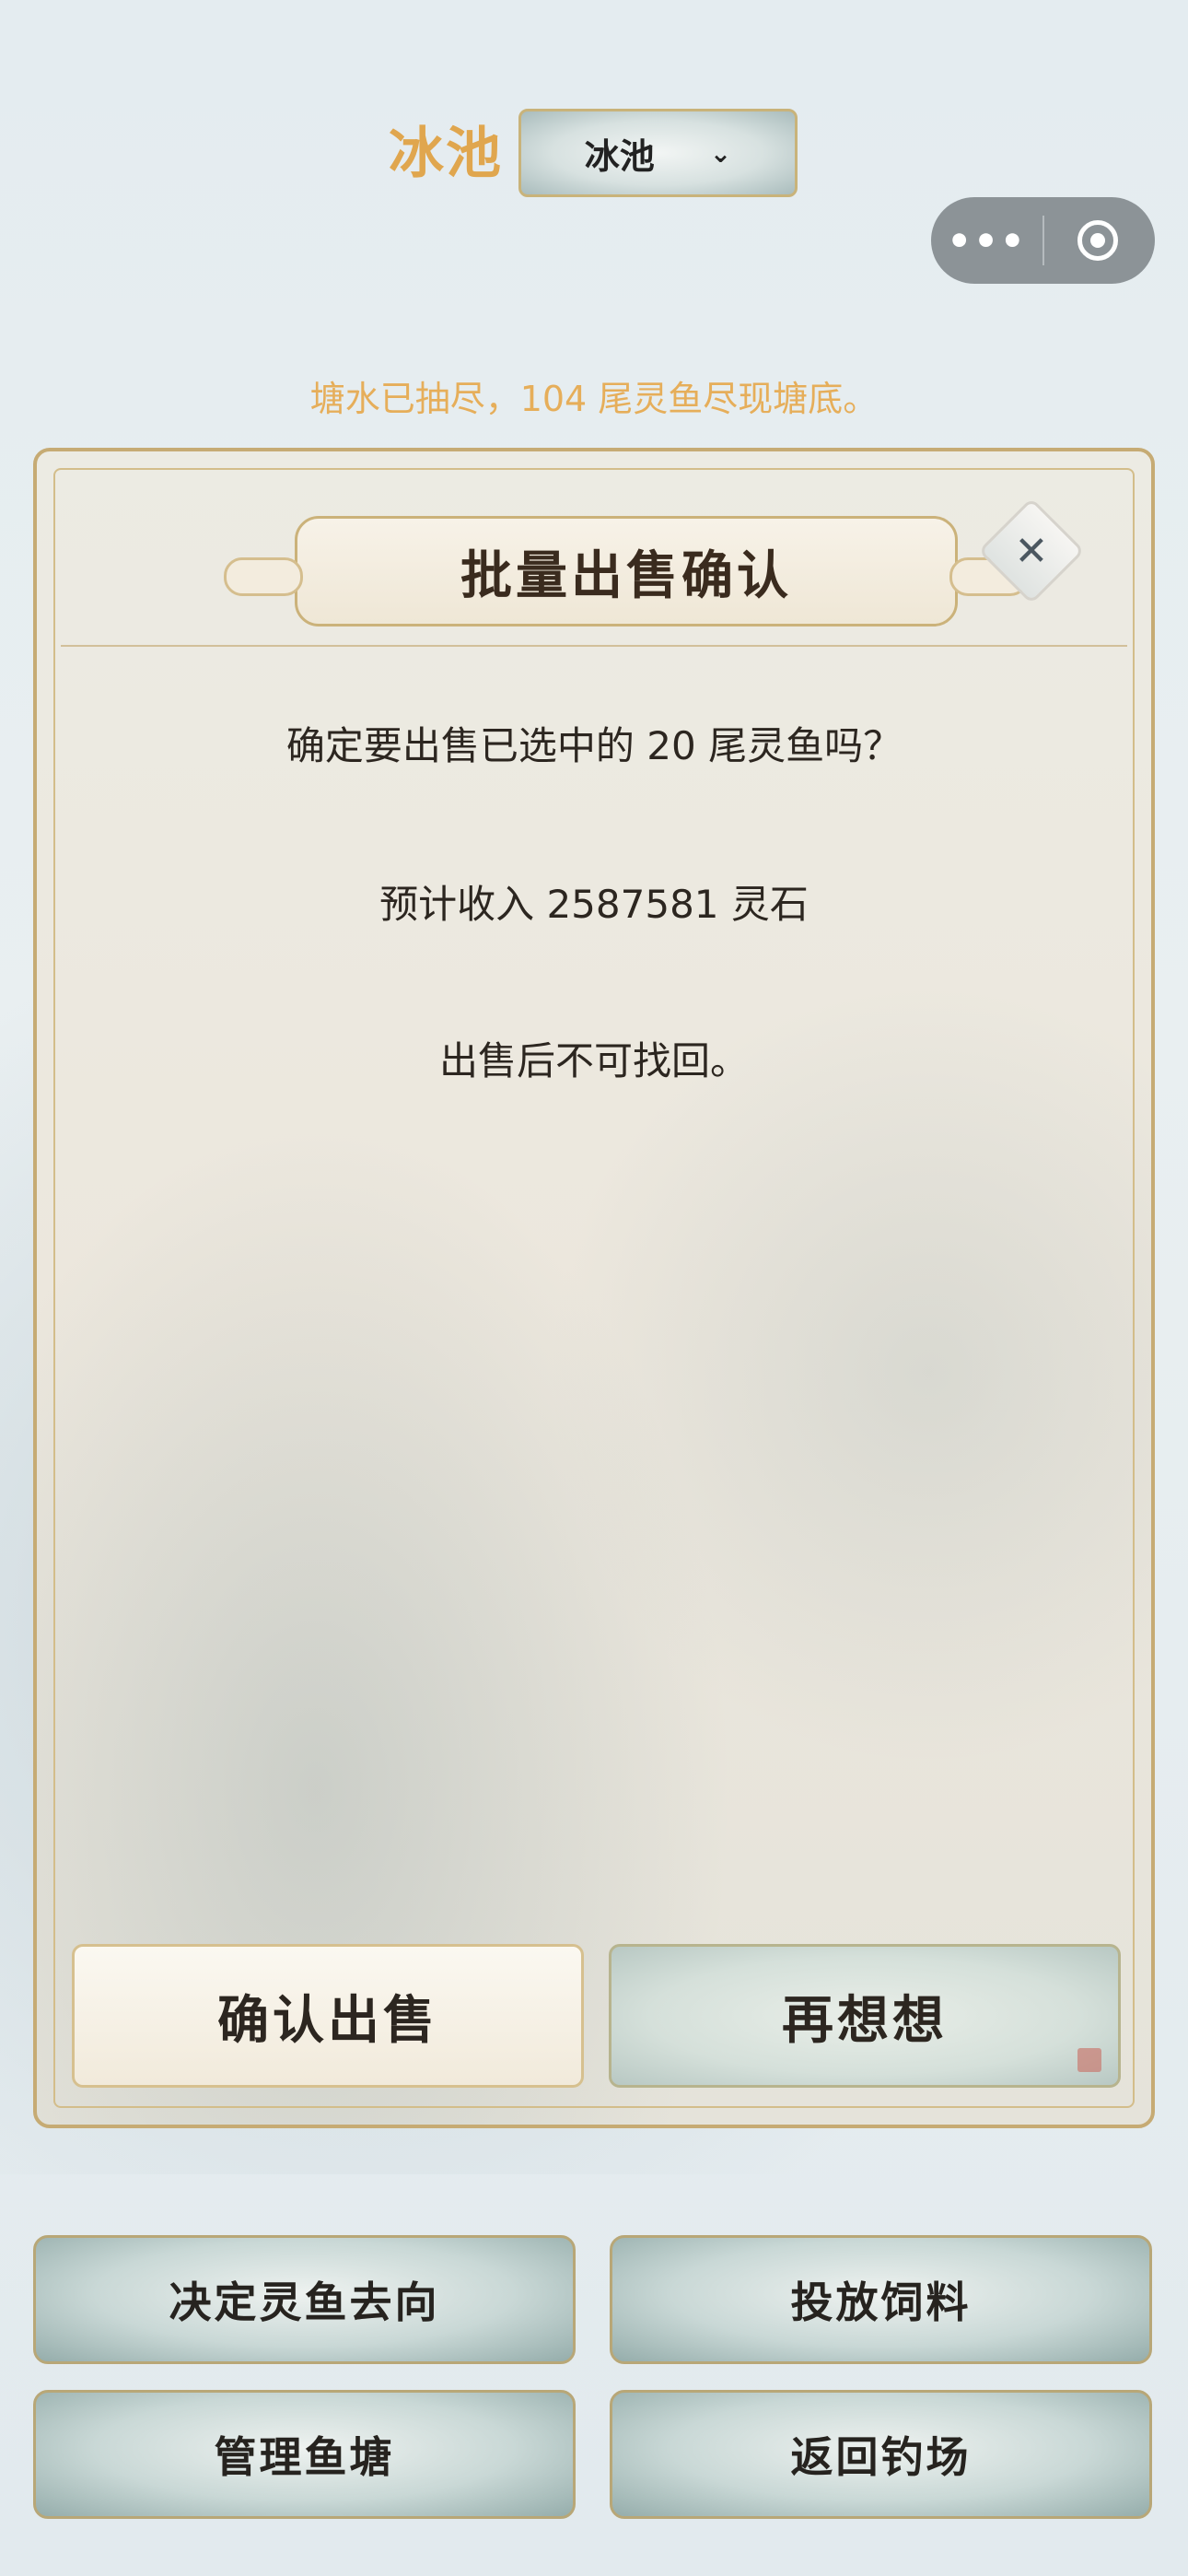 This screenshot has height=2576, width=1188. I want to click on status-message: 塘水已抽尽，104 尾灵鱼尽现塘底。, so click(594, 399).